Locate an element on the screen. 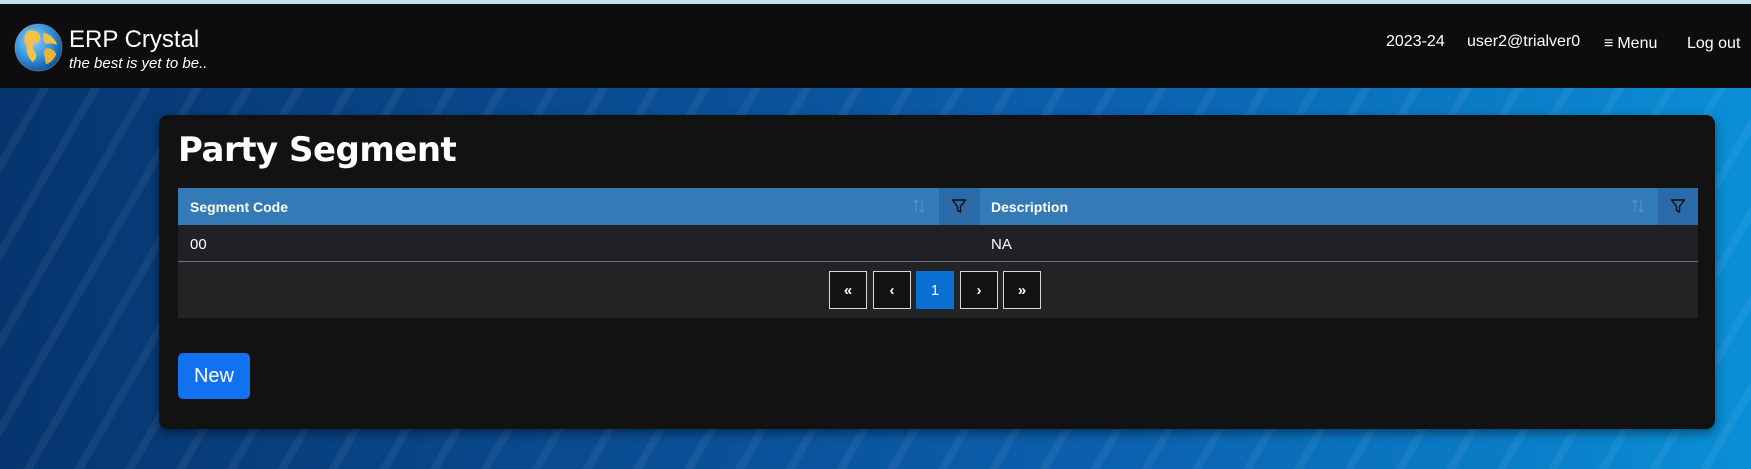 Image resolution: width=1751 pixels, height=469 pixels. new-button: New is located at coordinates (214, 376).